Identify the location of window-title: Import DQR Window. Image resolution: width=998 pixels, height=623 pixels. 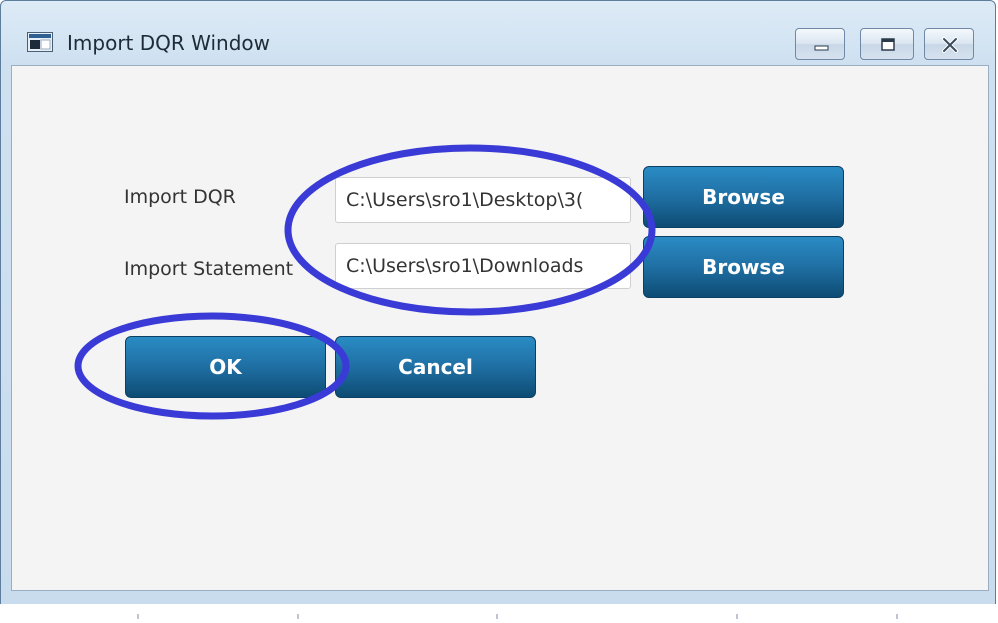
(168, 43).